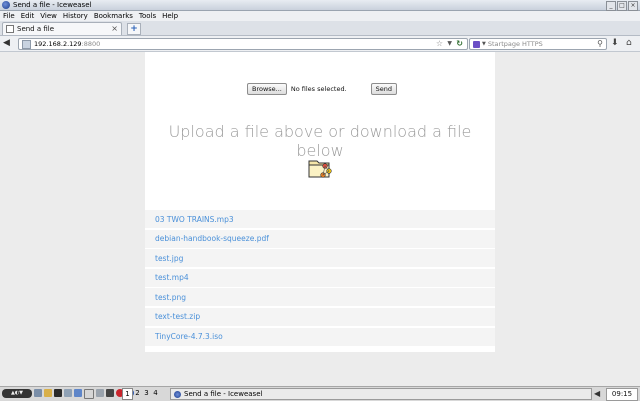 This screenshot has height=401, width=640. What do you see at coordinates (67, 44) in the screenshot?
I see `url-text: 192.168.2.129:8800` at bounding box center [67, 44].